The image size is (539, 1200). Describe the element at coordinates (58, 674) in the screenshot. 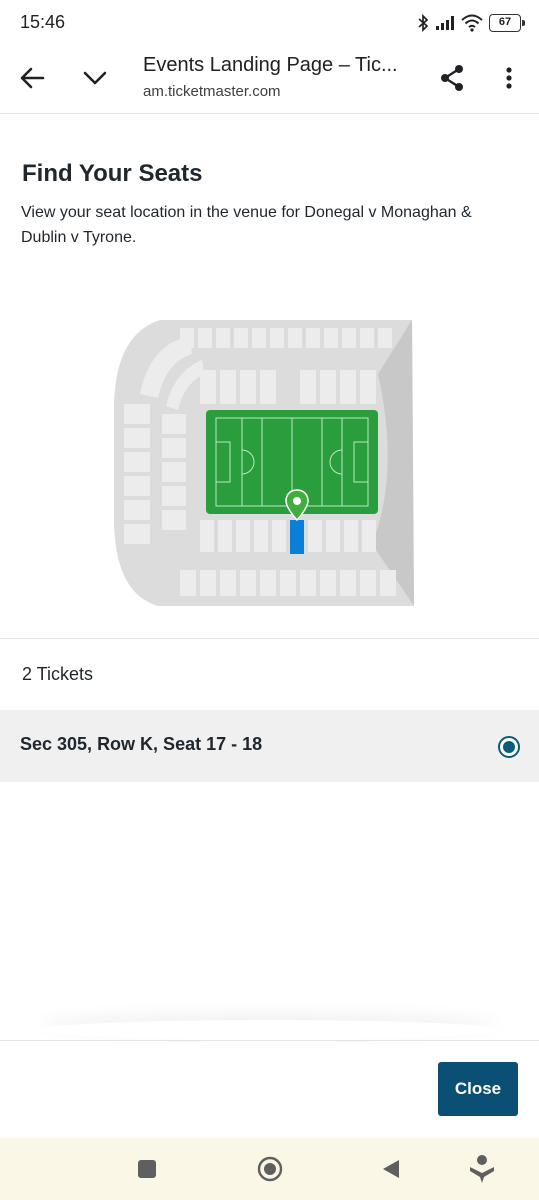

I see `ticket-count: 2 Tickets` at that location.